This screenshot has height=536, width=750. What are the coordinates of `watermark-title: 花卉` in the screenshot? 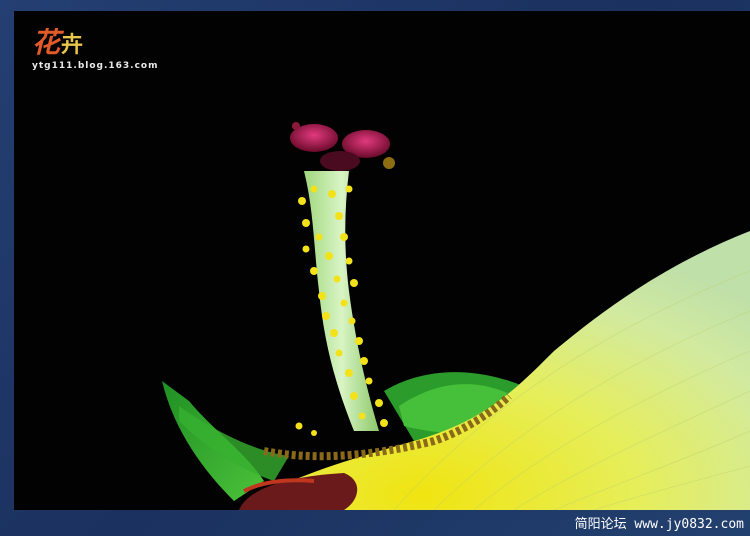 It's located at (58, 41).